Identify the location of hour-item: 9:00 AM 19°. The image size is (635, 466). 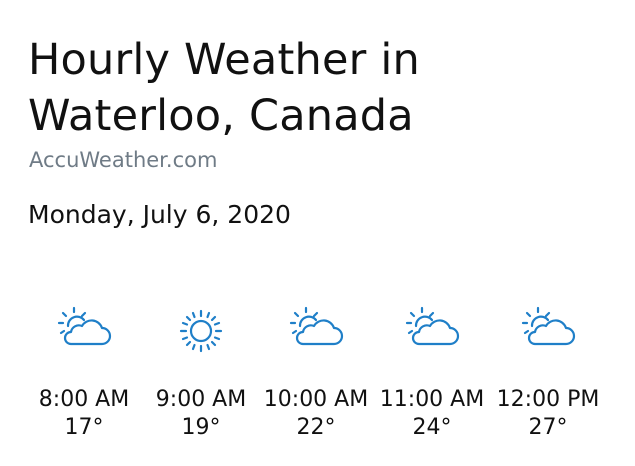
(201, 372).